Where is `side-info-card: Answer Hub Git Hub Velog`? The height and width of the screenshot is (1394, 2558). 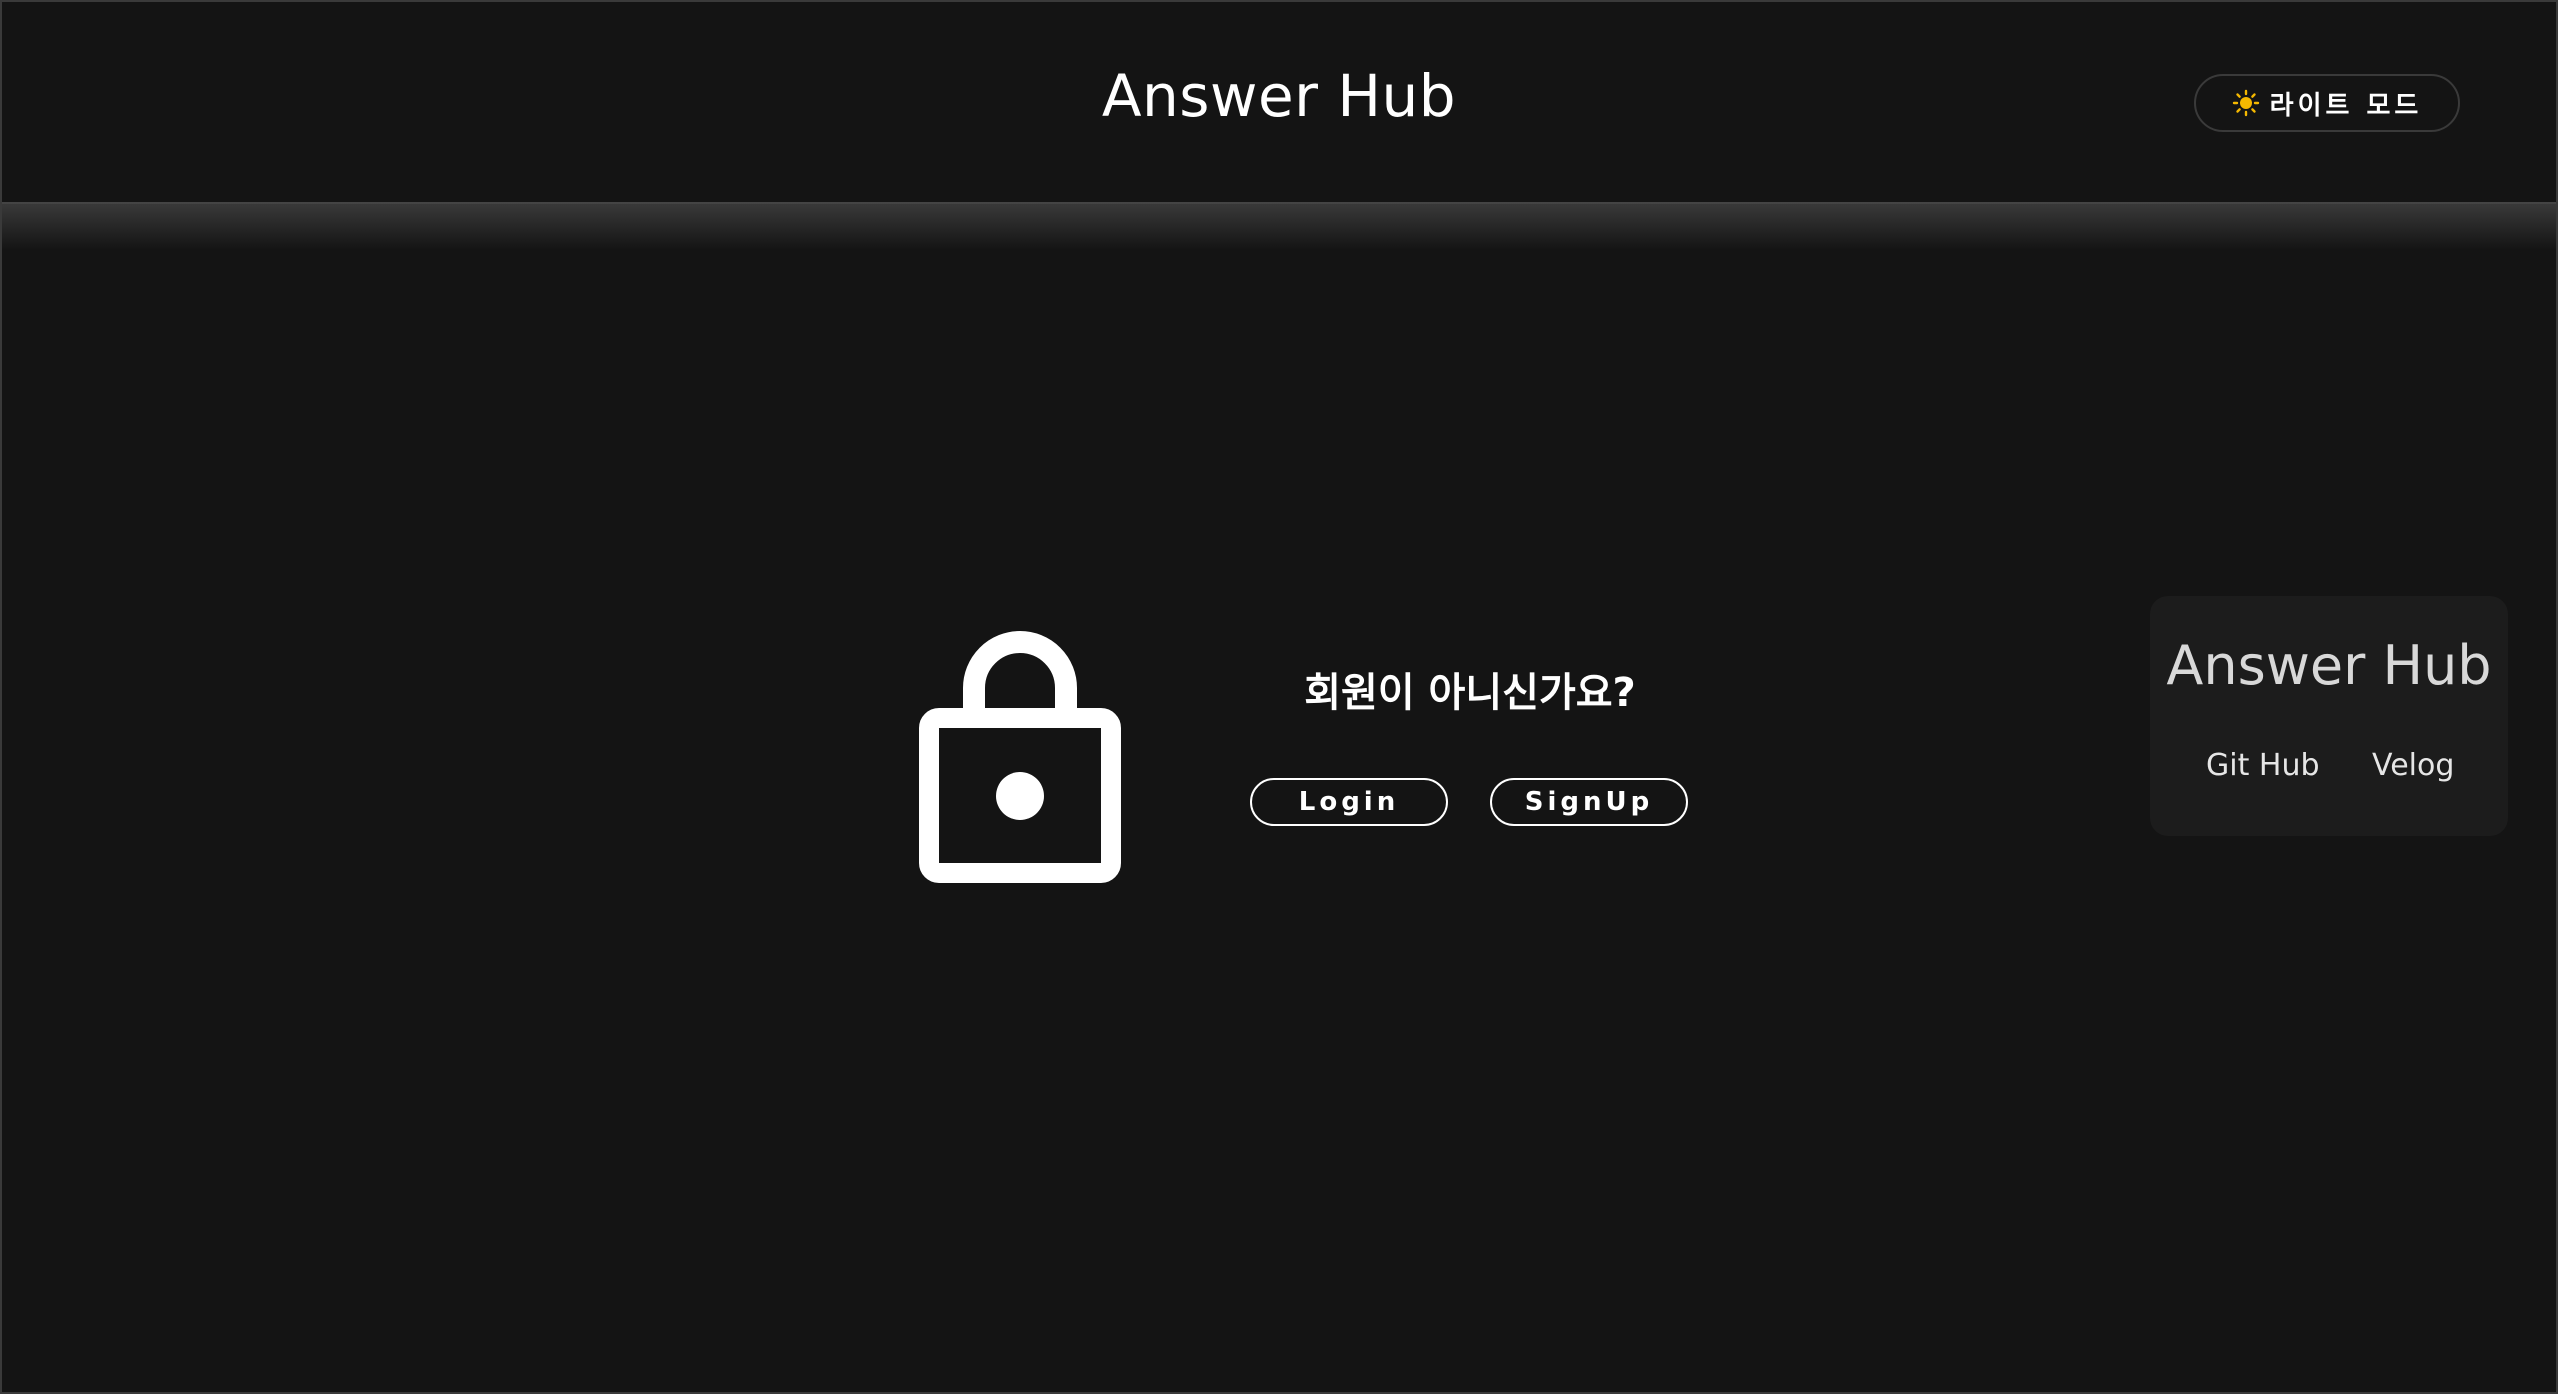
side-info-card: Answer Hub Git Hub Velog is located at coordinates (2329, 716).